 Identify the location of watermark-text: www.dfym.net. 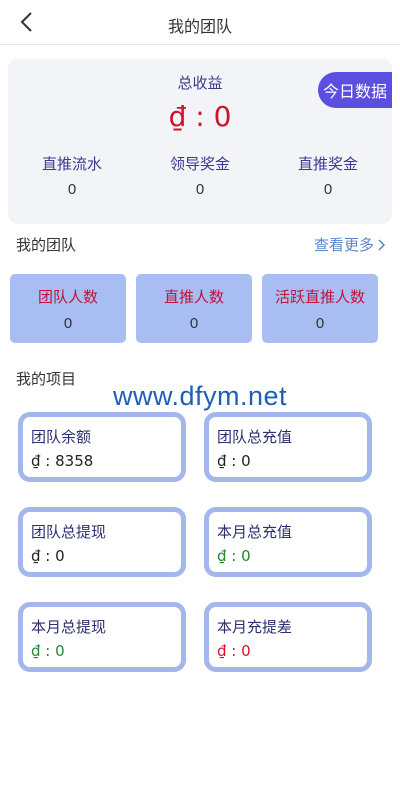
(200, 396).